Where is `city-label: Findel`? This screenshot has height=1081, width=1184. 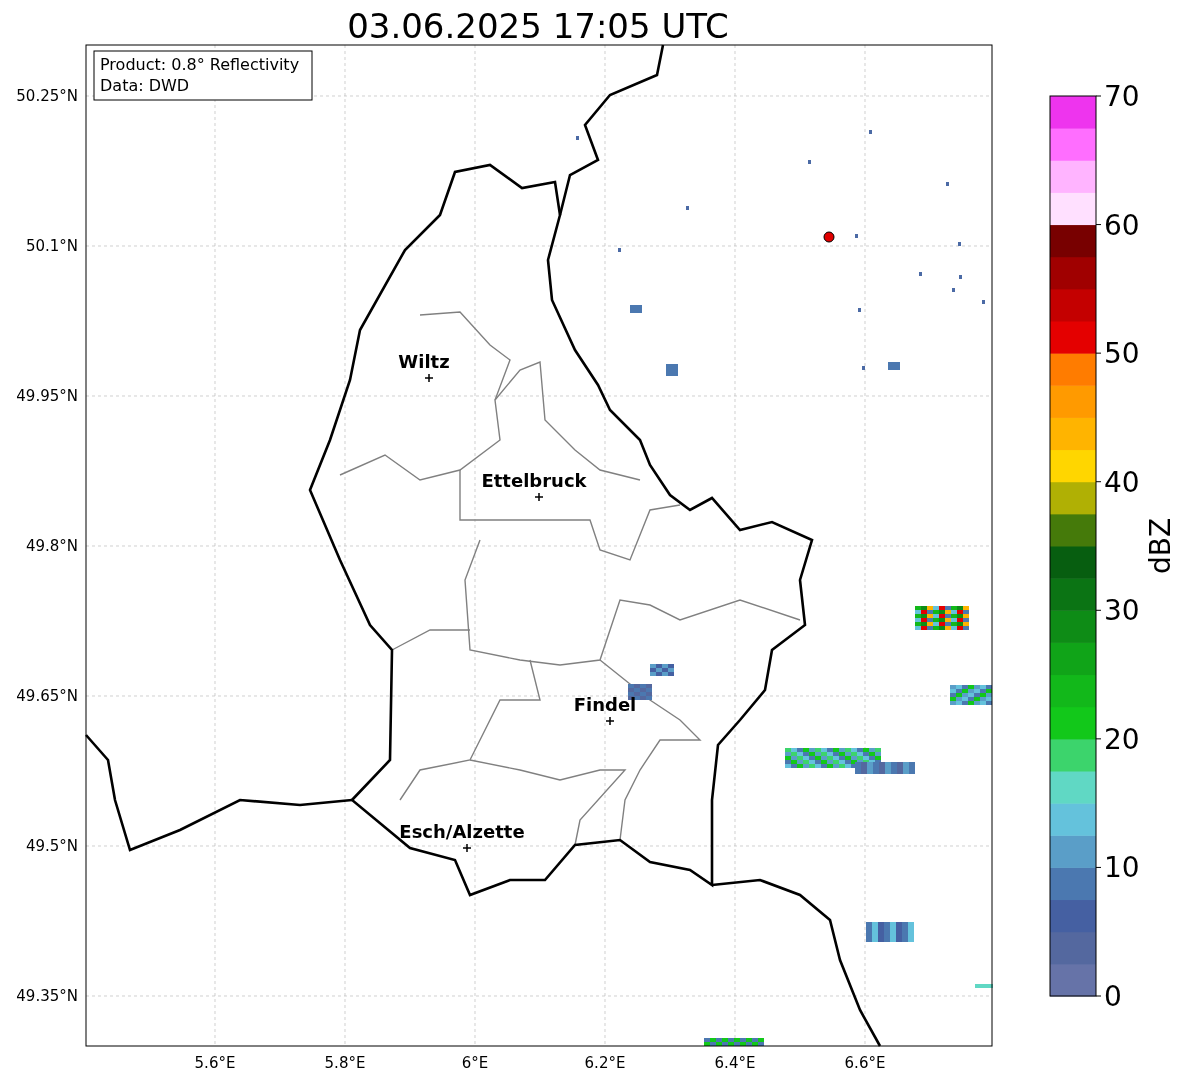
city-label: Findel is located at coordinates (605, 704).